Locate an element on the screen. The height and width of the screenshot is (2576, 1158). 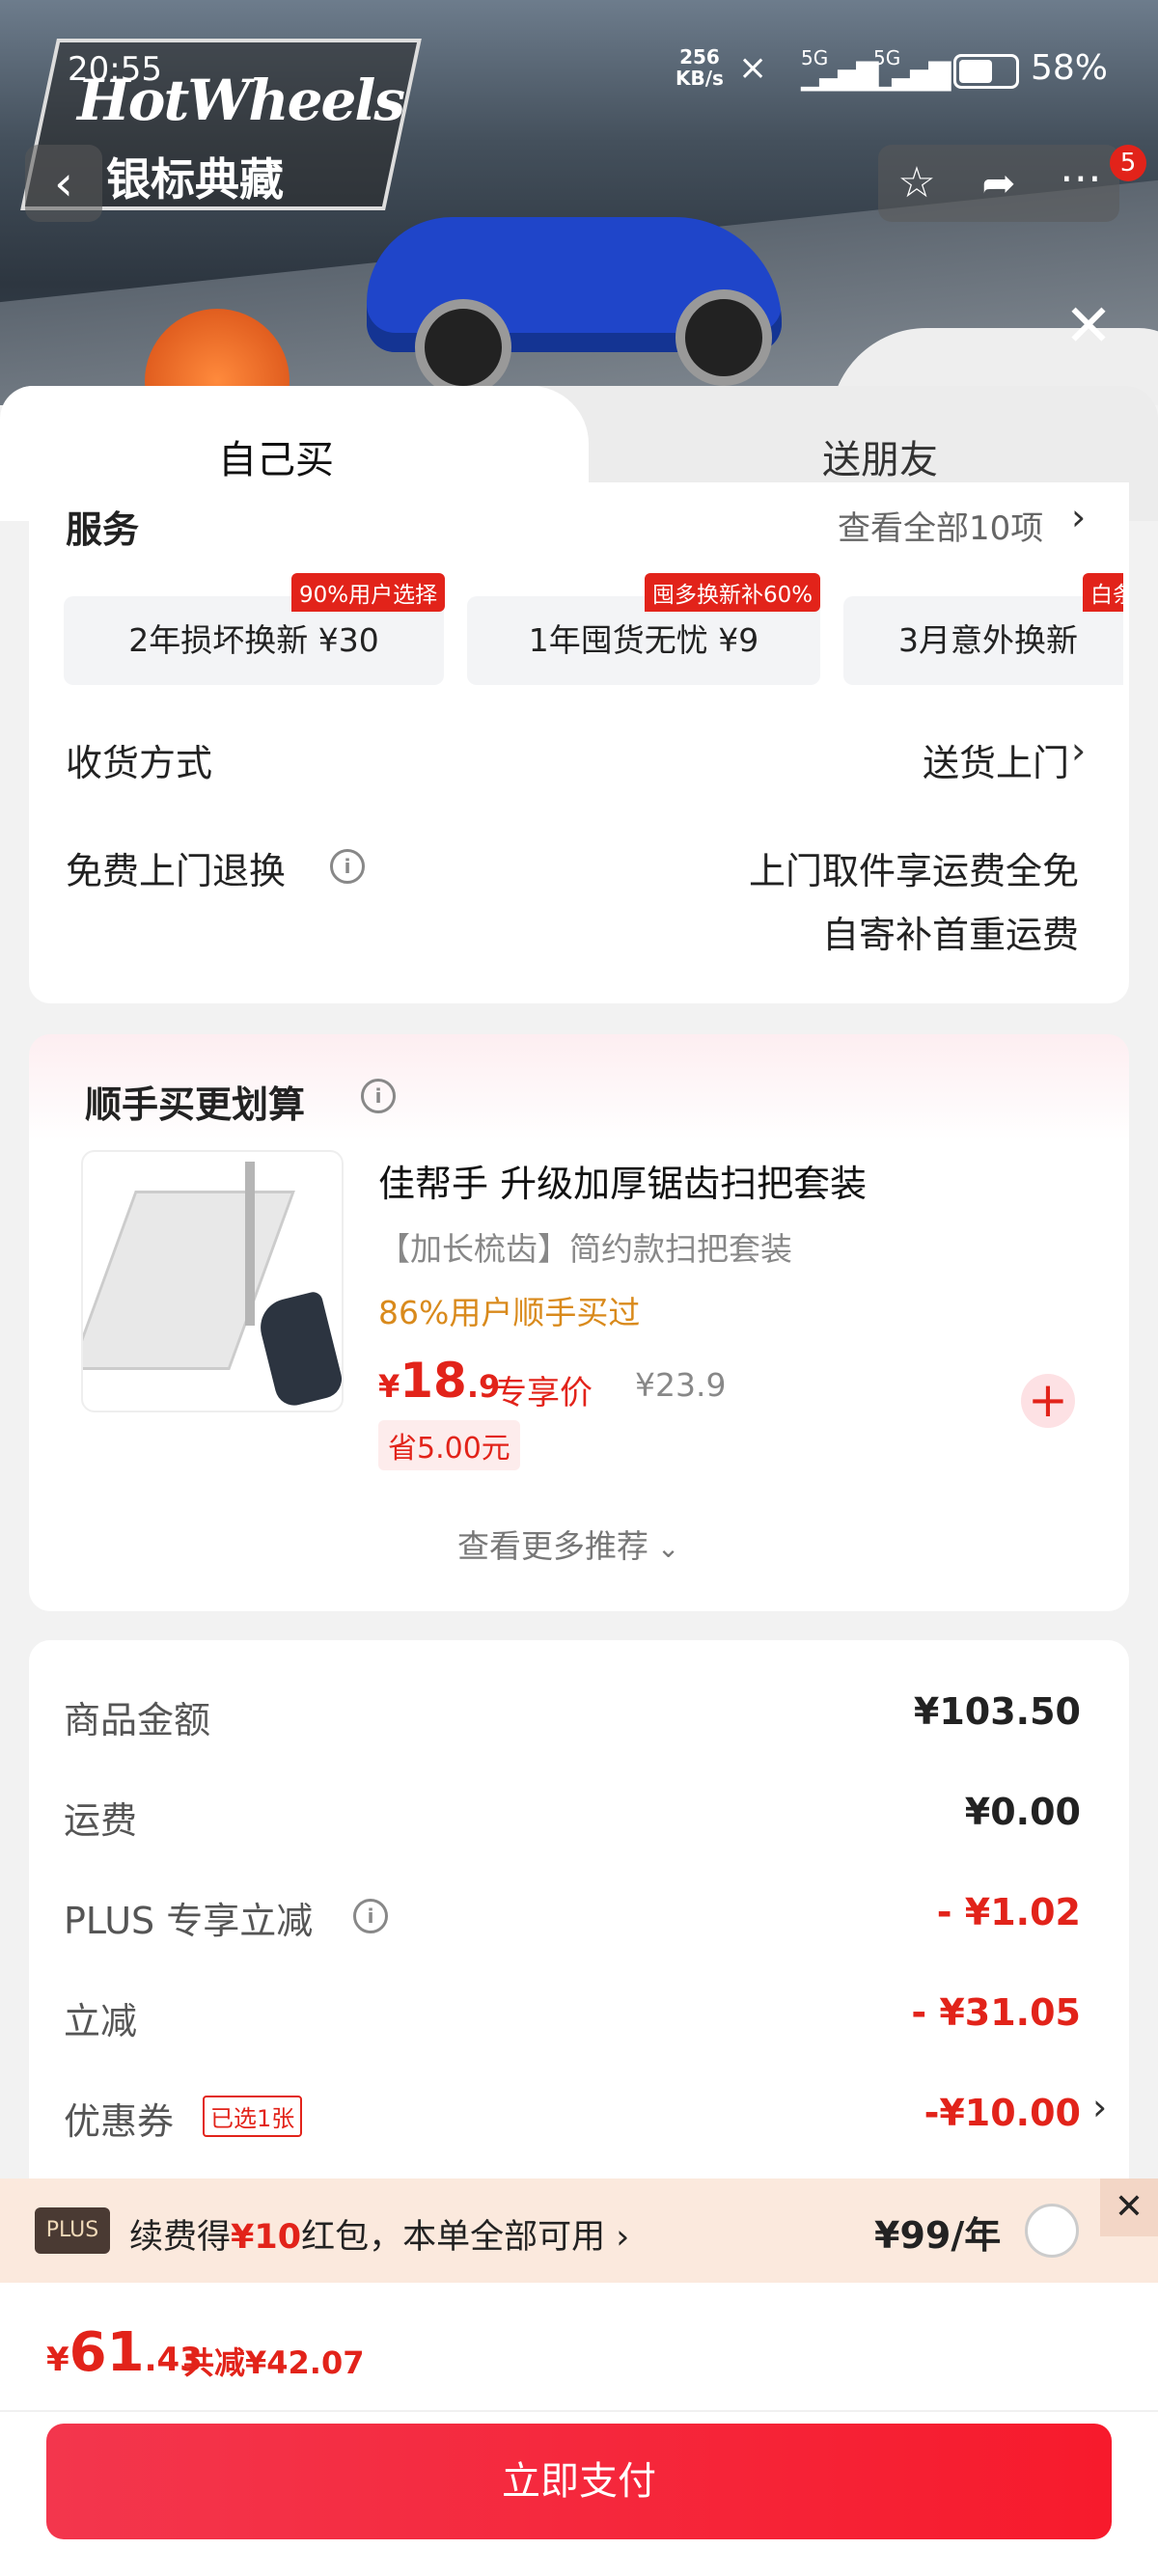
network-speed: 256 KB/s is located at coordinates (700, 67).